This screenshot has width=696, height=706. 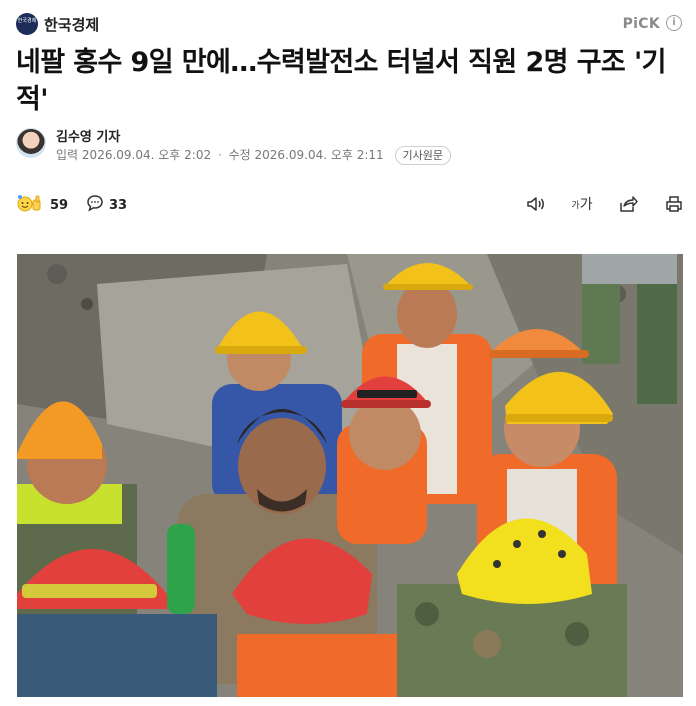 I want to click on press-logo-text: 한국경제, so click(x=27, y=21).